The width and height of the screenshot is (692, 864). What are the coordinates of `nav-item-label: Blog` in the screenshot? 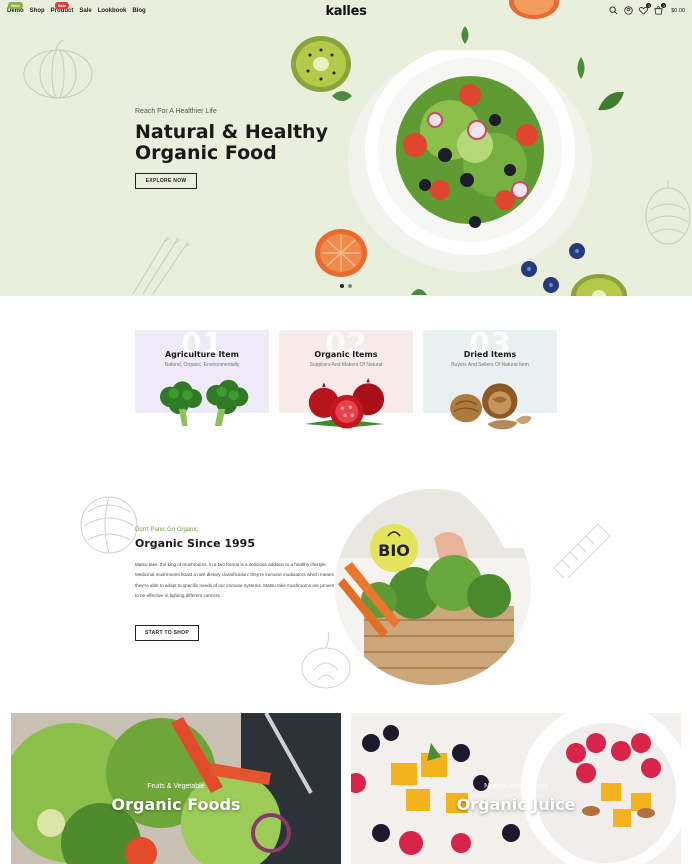 It's located at (139, 11).